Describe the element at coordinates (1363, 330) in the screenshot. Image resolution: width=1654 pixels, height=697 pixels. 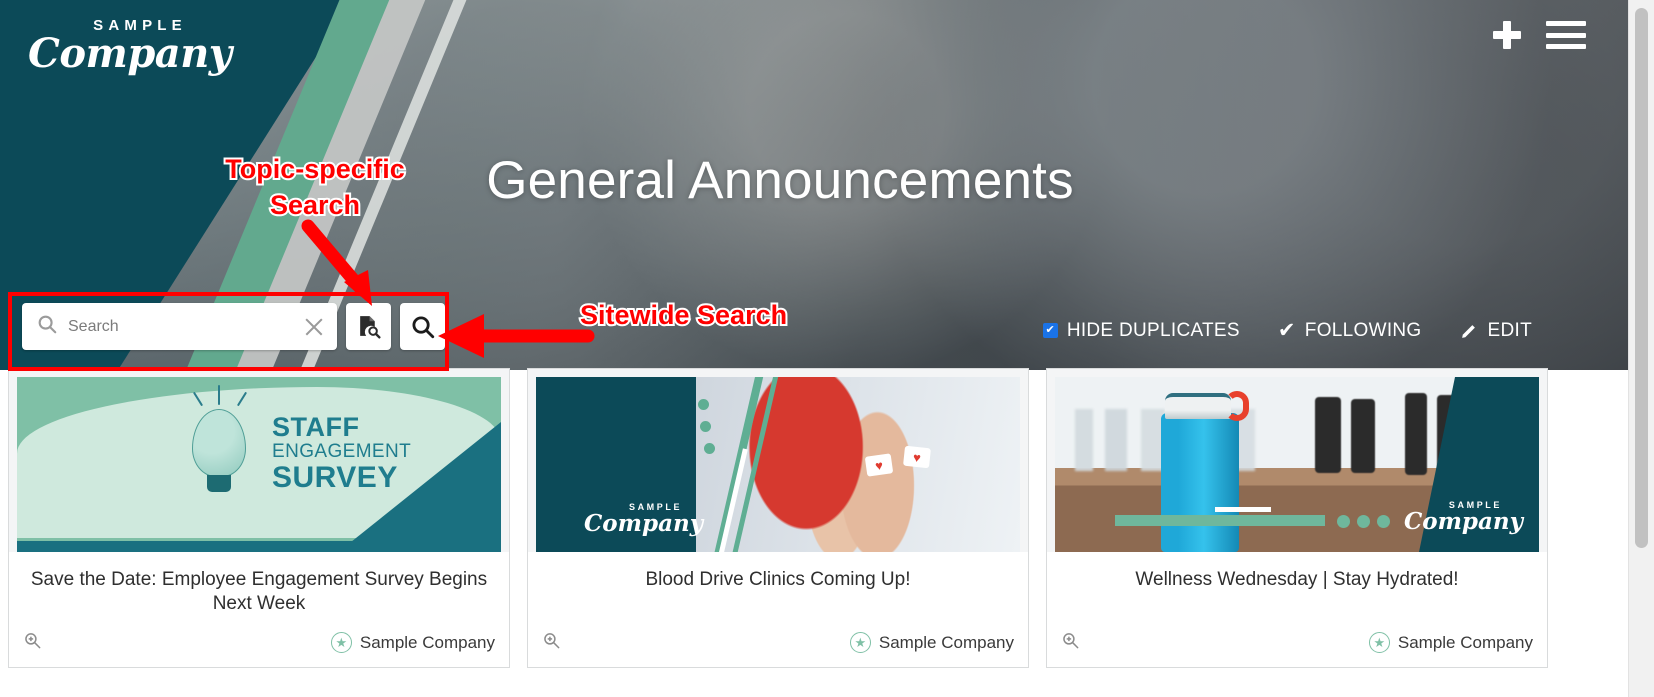
I see `following-label: FOLLOWING` at that location.